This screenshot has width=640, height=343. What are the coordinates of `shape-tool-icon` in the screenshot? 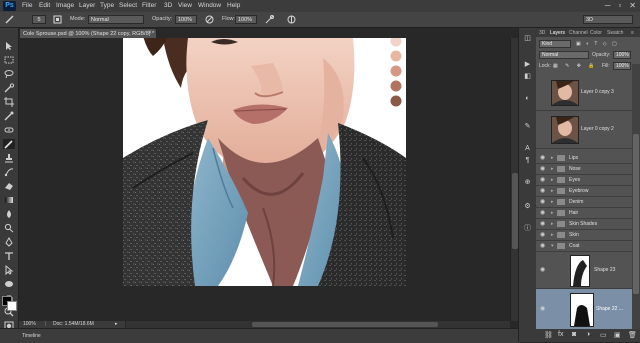 It's located at (9, 284).